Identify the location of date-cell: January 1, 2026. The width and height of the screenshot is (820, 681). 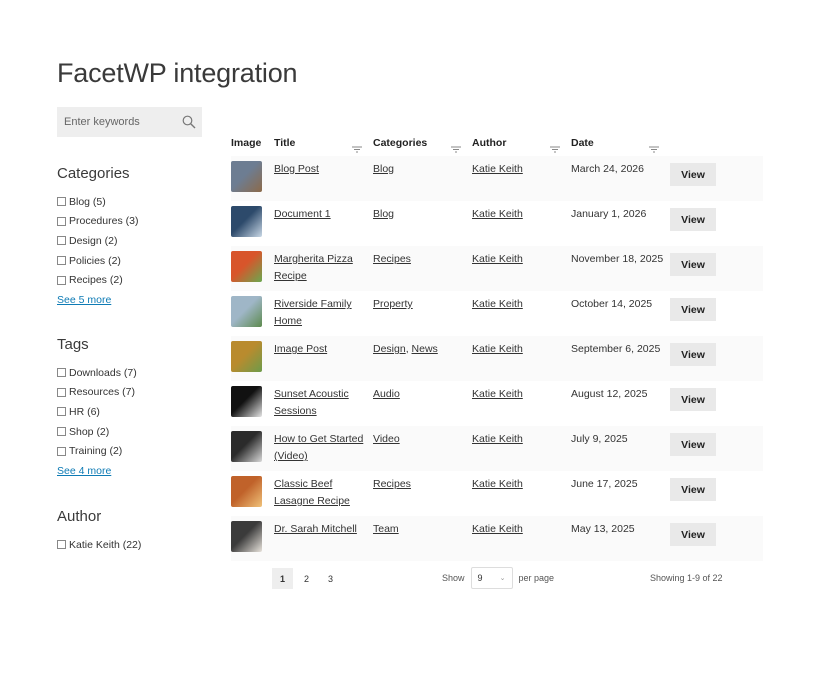
(620, 214).